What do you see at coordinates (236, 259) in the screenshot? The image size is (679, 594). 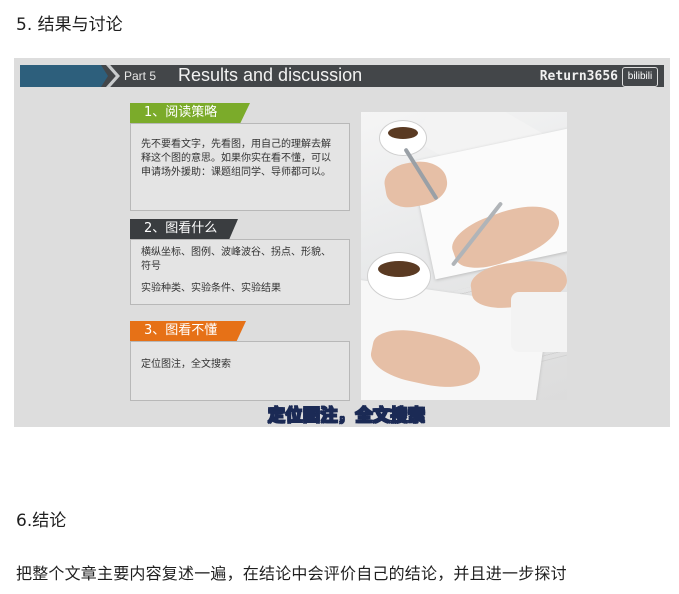 I see `what-to-see-line-1: 横纵坐标、图例、波峰波谷、拐点、形貌、符号` at bounding box center [236, 259].